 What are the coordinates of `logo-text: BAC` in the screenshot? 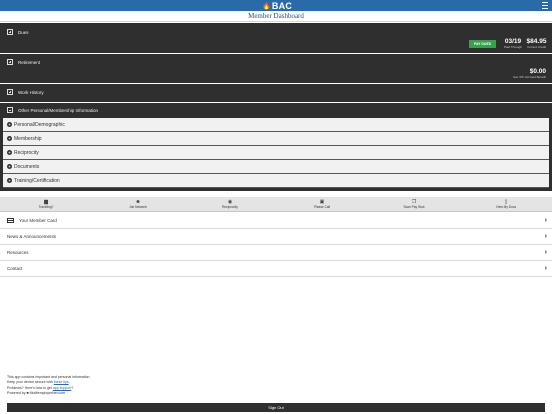 It's located at (282, 5).